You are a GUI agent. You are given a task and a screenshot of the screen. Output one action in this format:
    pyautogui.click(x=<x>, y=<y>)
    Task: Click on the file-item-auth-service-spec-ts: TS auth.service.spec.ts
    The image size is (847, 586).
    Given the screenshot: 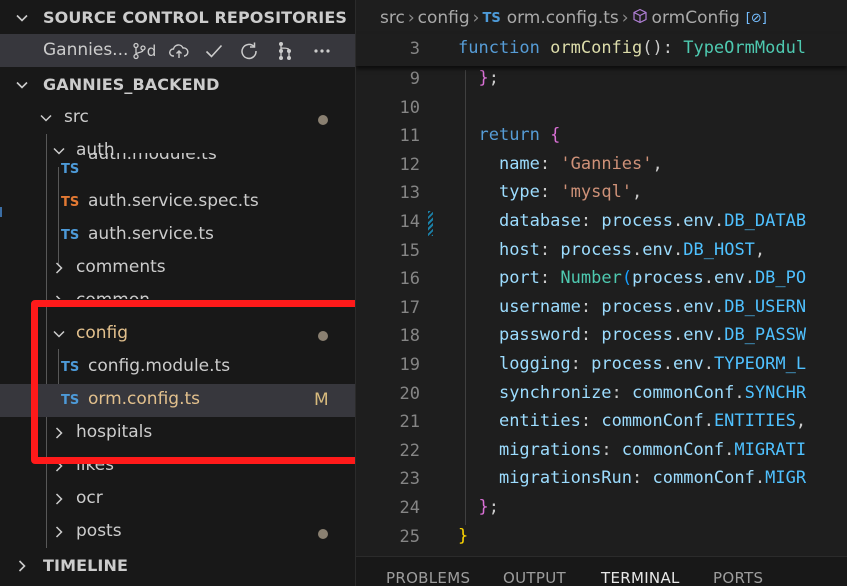 What is the action you would take?
    pyautogui.click(x=178, y=202)
    